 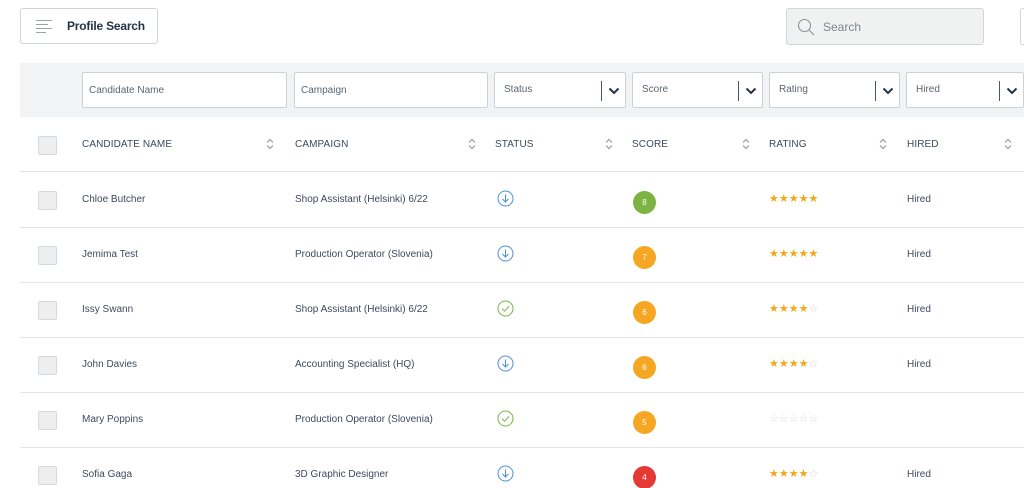 I want to click on table-row: Sofia Gaga 3D Graphic Designer 4 ★★★★☆ Hired, so click(x=522, y=468).